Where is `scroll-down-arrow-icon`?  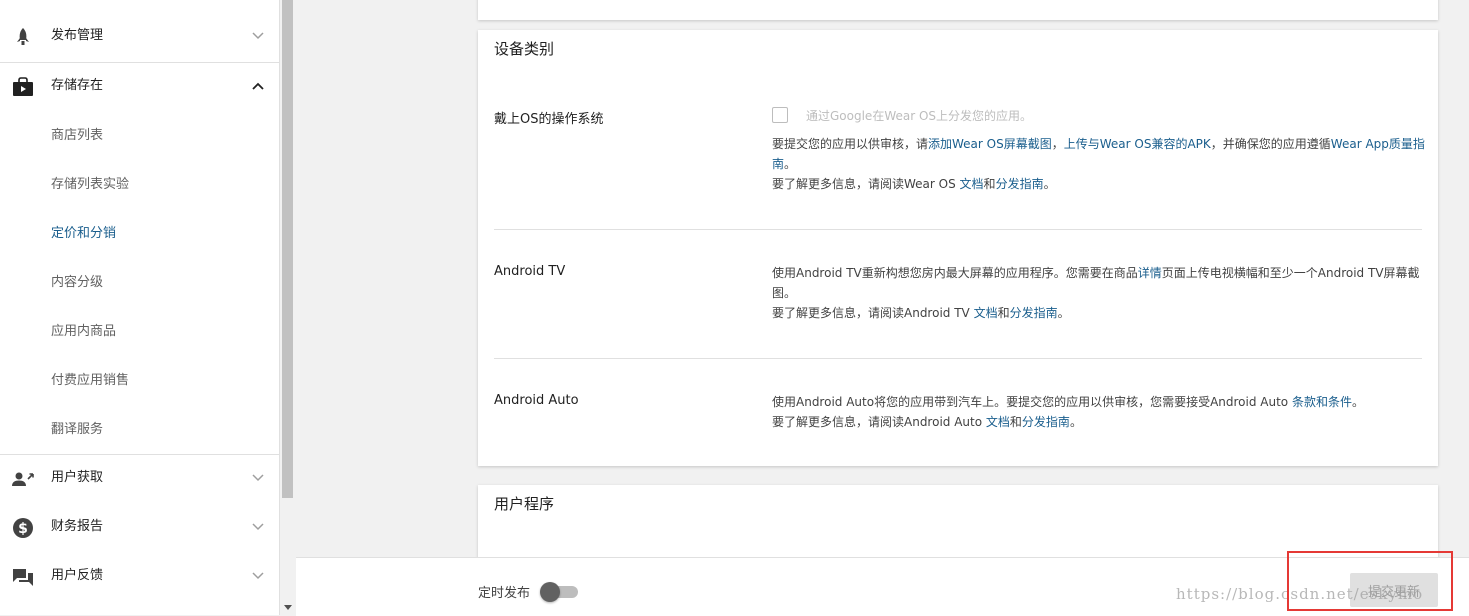 scroll-down-arrow-icon is located at coordinates (288, 607).